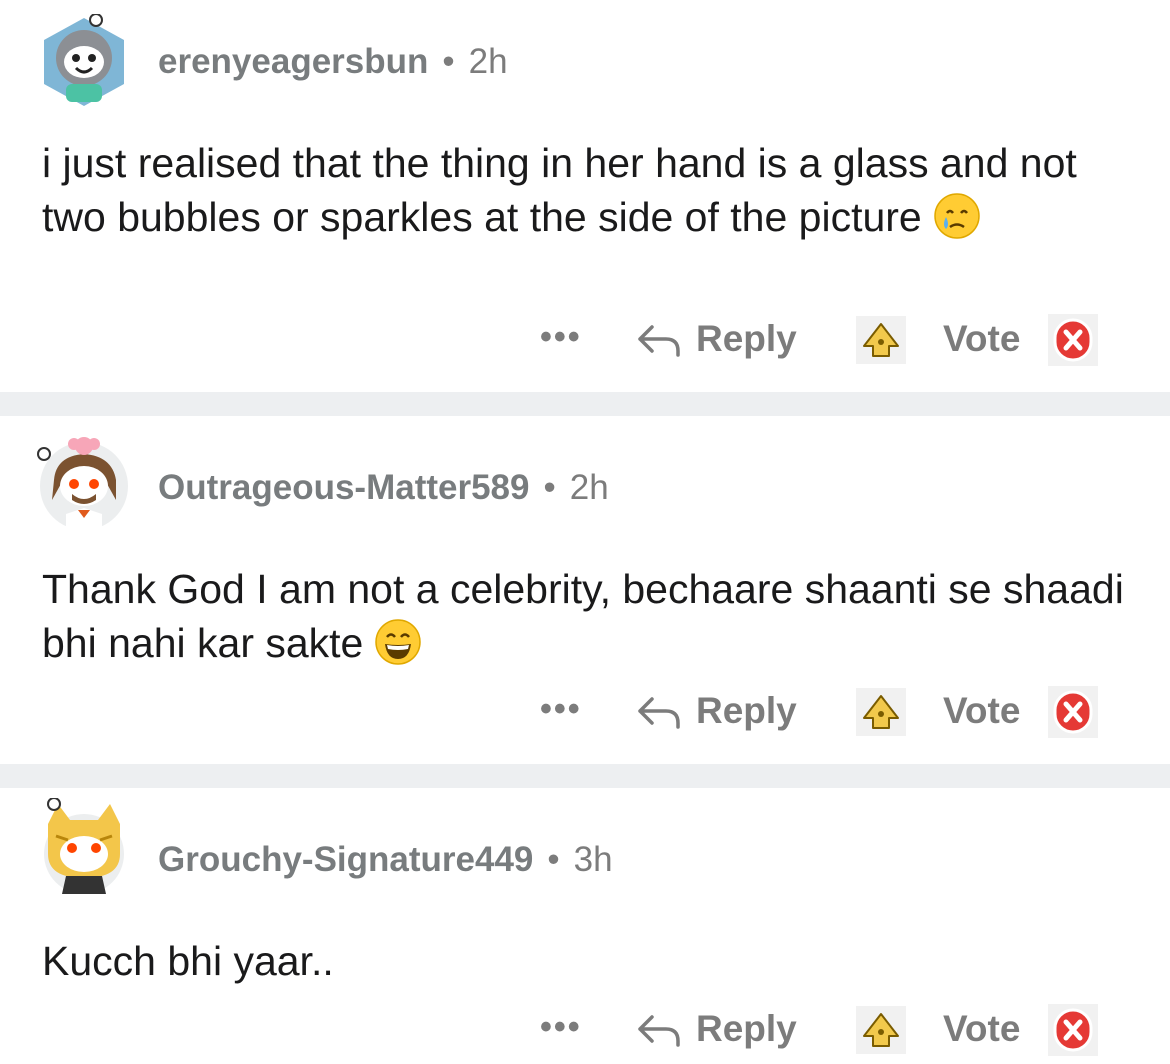 The width and height of the screenshot is (1170, 1064). Describe the element at coordinates (343, 487) in the screenshot. I see `author-name: Outrageous-Matter589` at that location.